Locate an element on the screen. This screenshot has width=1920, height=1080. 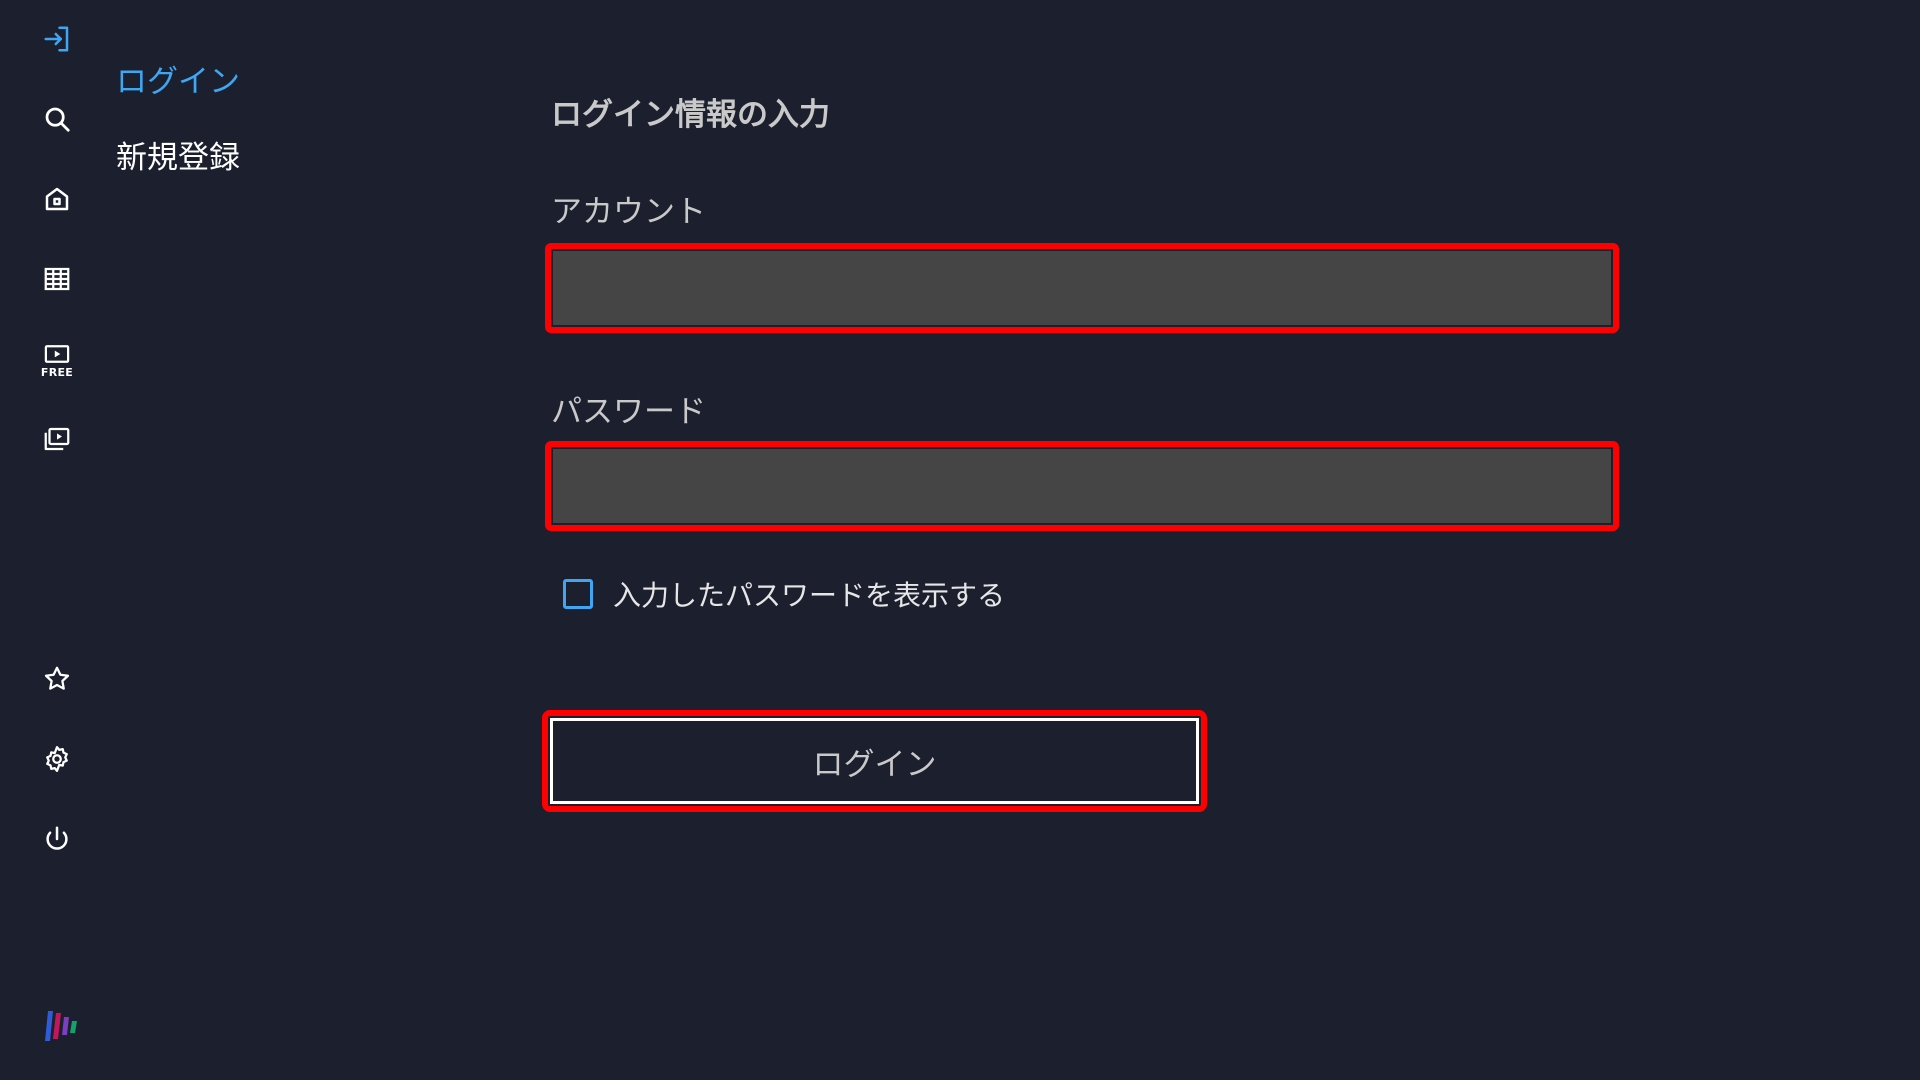
video-library-icon is located at coordinates (57, 439).